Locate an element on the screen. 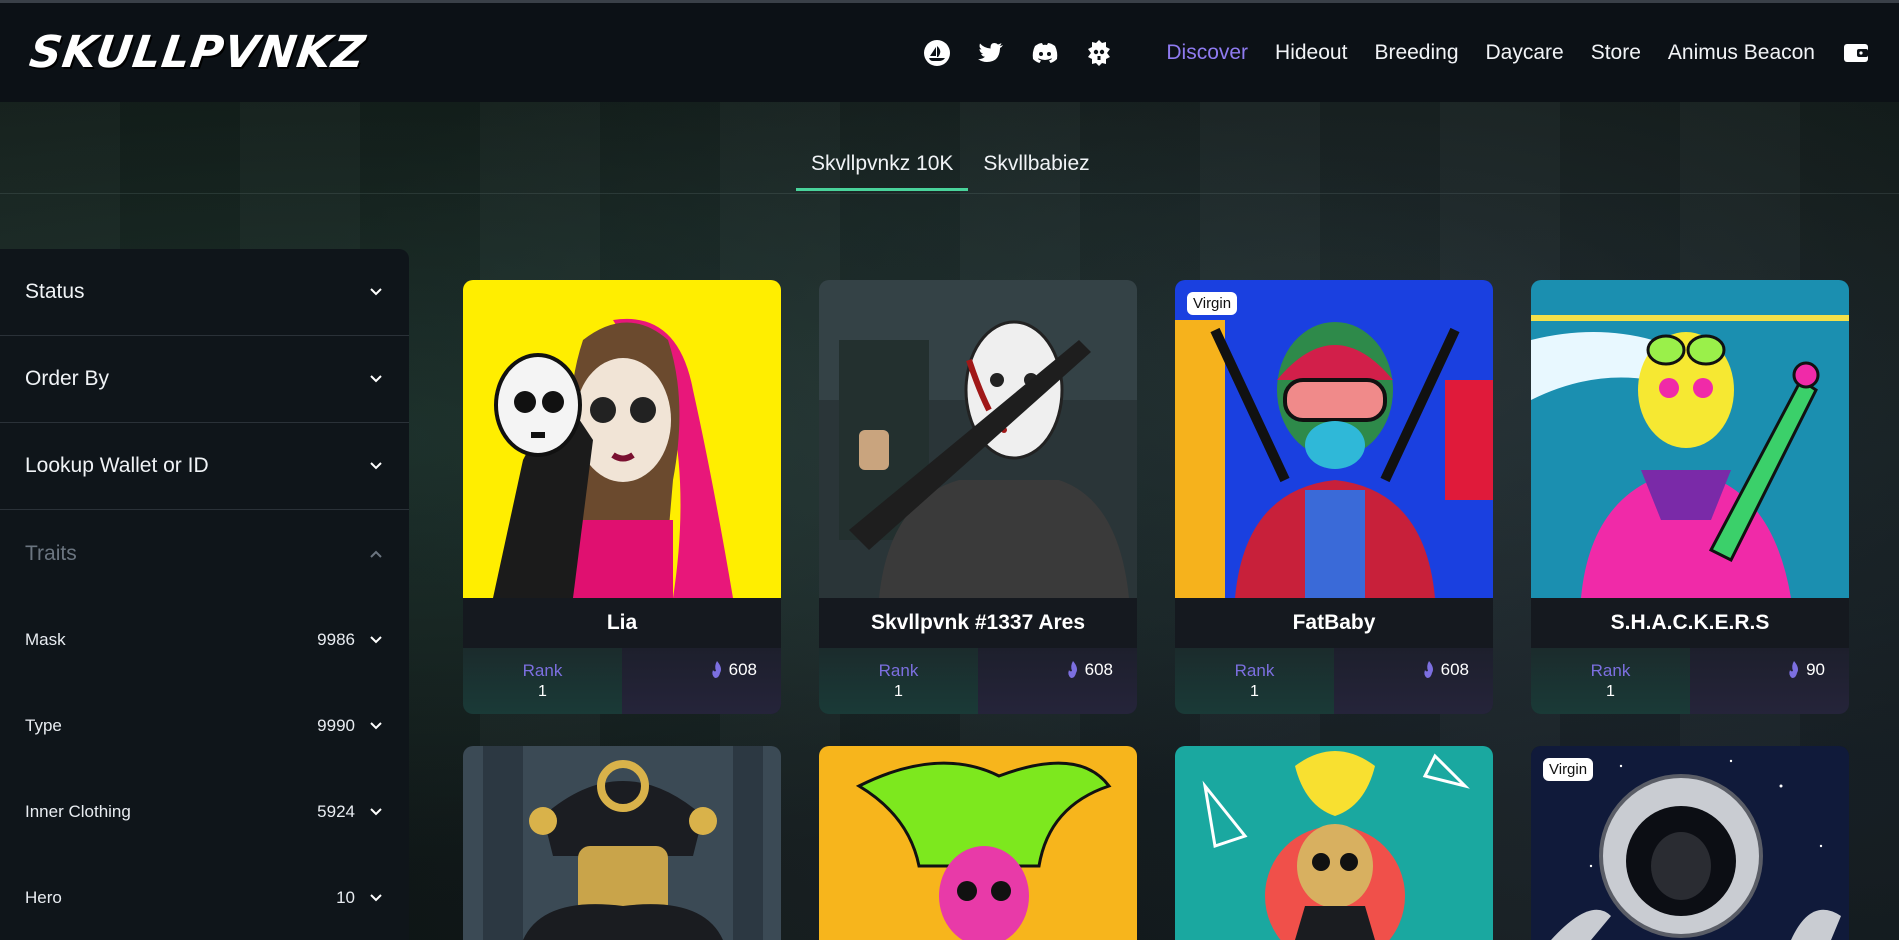 The width and height of the screenshot is (1899, 940). discord-icon is located at coordinates (1045, 53).